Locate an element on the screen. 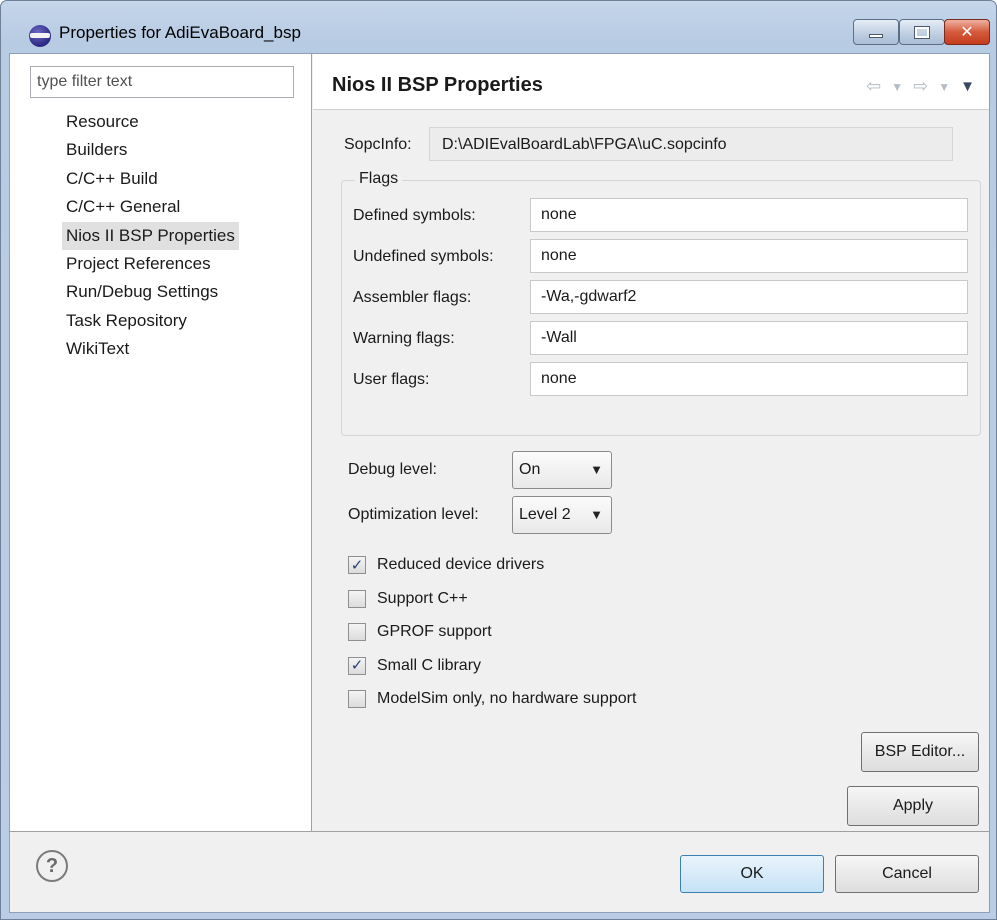 The width and height of the screenshot is (997, 920). sidebar-item-project-references: Project References is located at coordinates (150, 264).